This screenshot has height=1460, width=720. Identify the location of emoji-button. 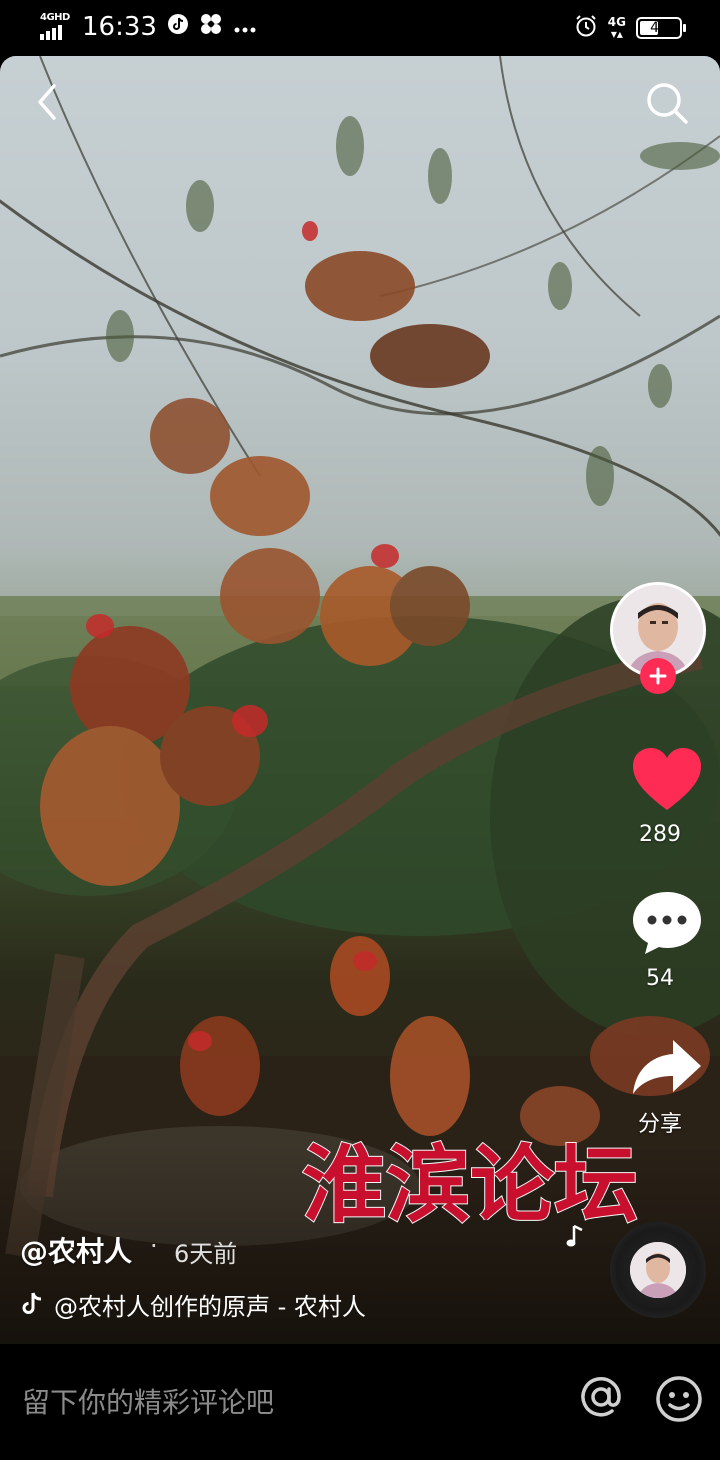
(679, 1399).